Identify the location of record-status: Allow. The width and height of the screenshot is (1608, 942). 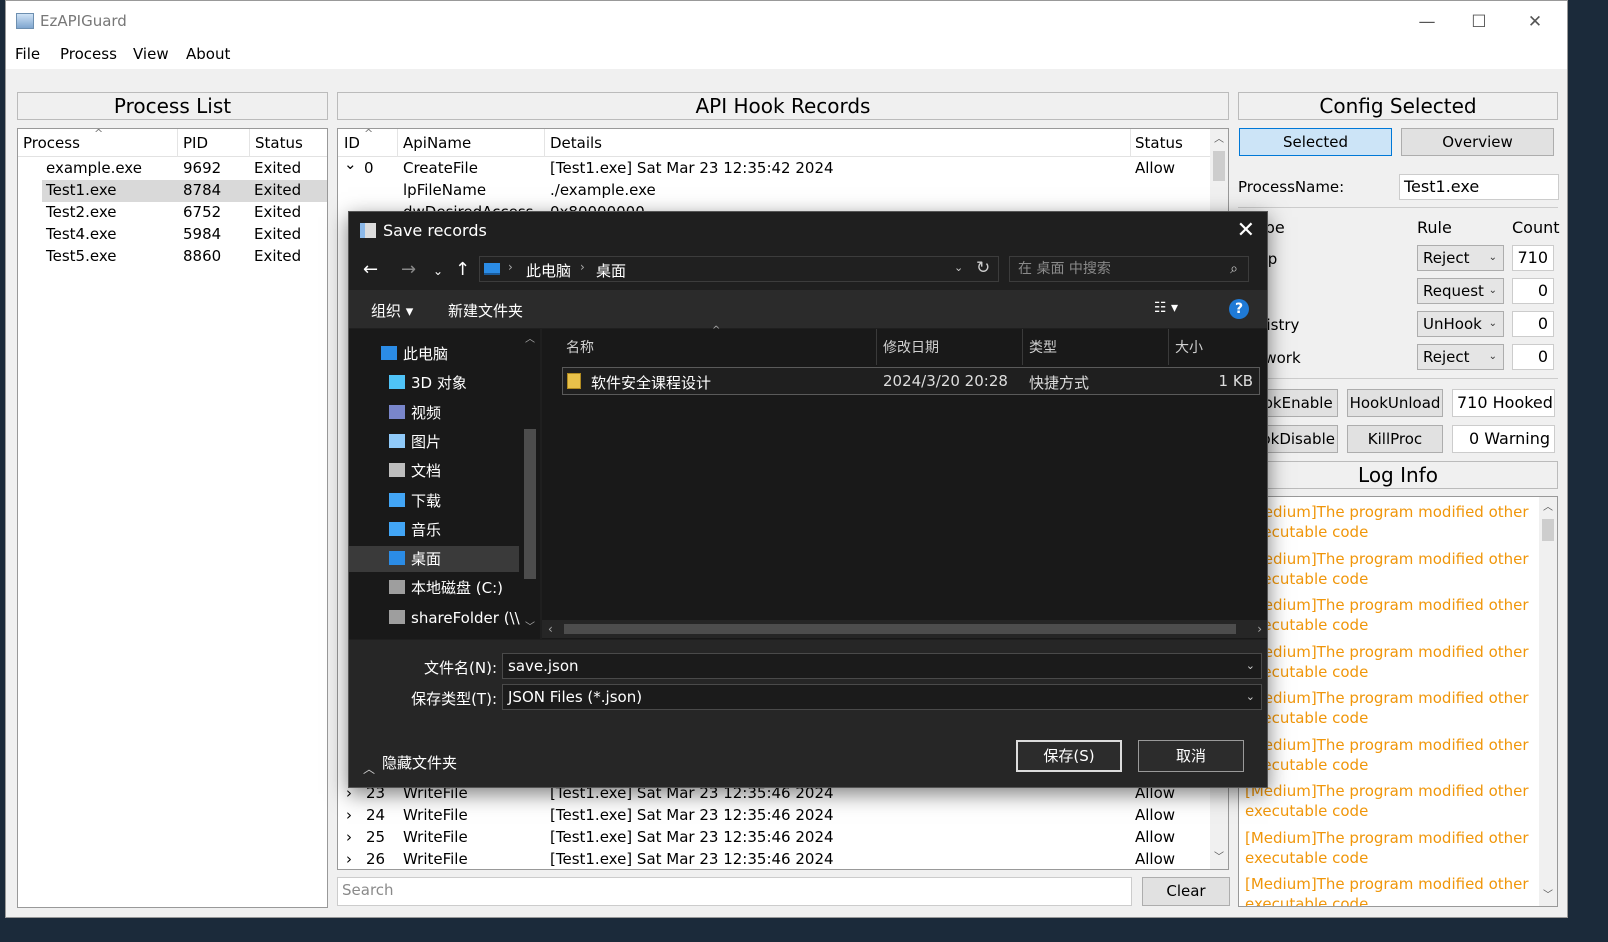
(1155, 815).